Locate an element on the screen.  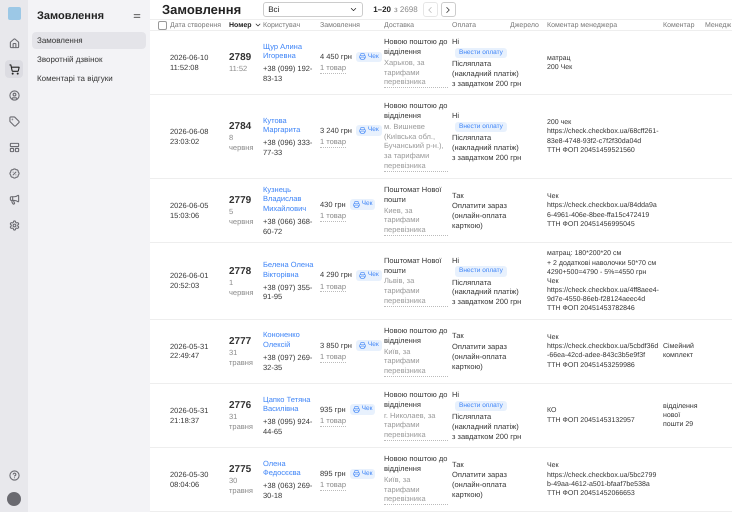
next-page-button is located at coordinates (448, 10).